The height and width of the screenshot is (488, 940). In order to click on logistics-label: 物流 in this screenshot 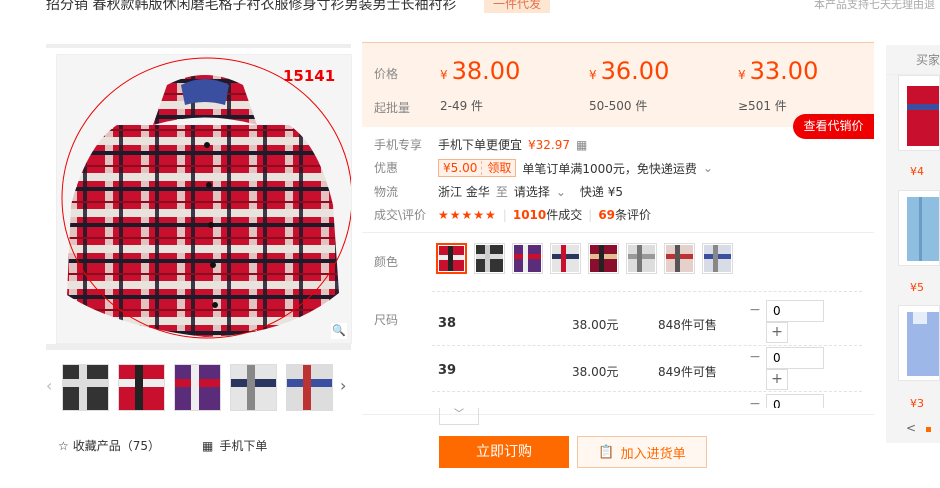, I will do `click(386, 192)`.